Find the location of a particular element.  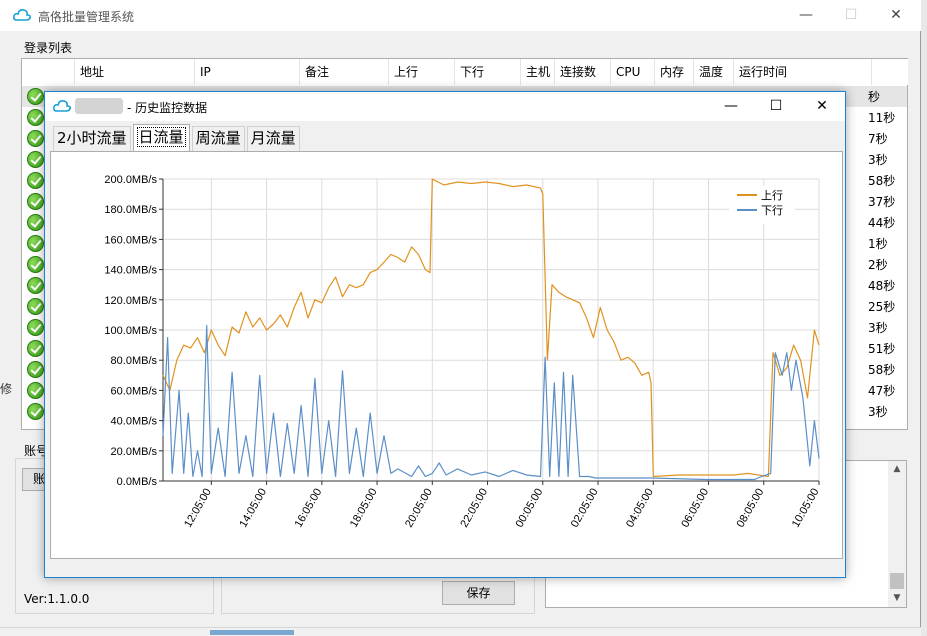

table-header: 地址 IP 备注 上行 下行 主机 连接数 CPU 内存 温度 运行时间 is located at coordinates (465, 72).